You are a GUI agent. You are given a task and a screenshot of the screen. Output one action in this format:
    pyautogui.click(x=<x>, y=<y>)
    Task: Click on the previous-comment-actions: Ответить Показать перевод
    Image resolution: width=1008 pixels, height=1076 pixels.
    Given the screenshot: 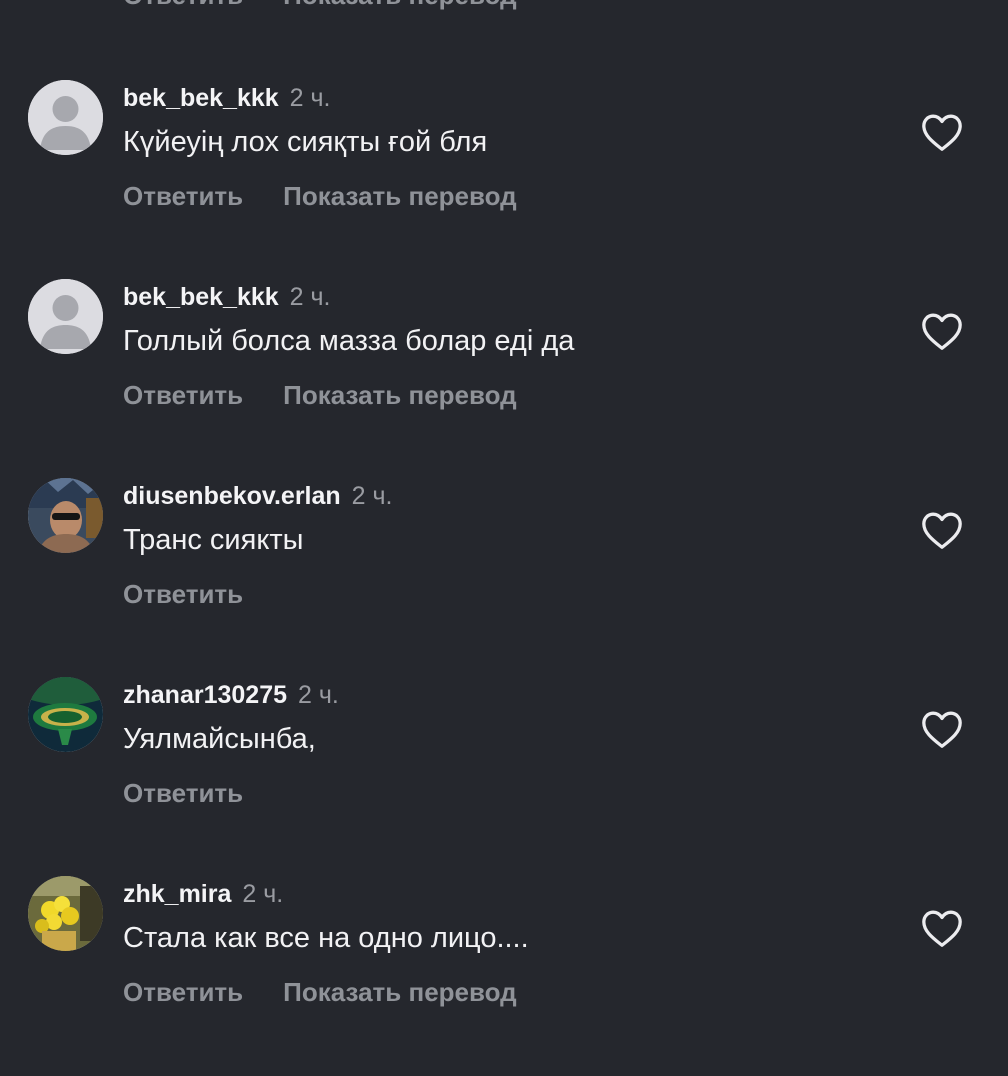 What is the action you would take?
    pyautogui.click(x=320, y=5)
    